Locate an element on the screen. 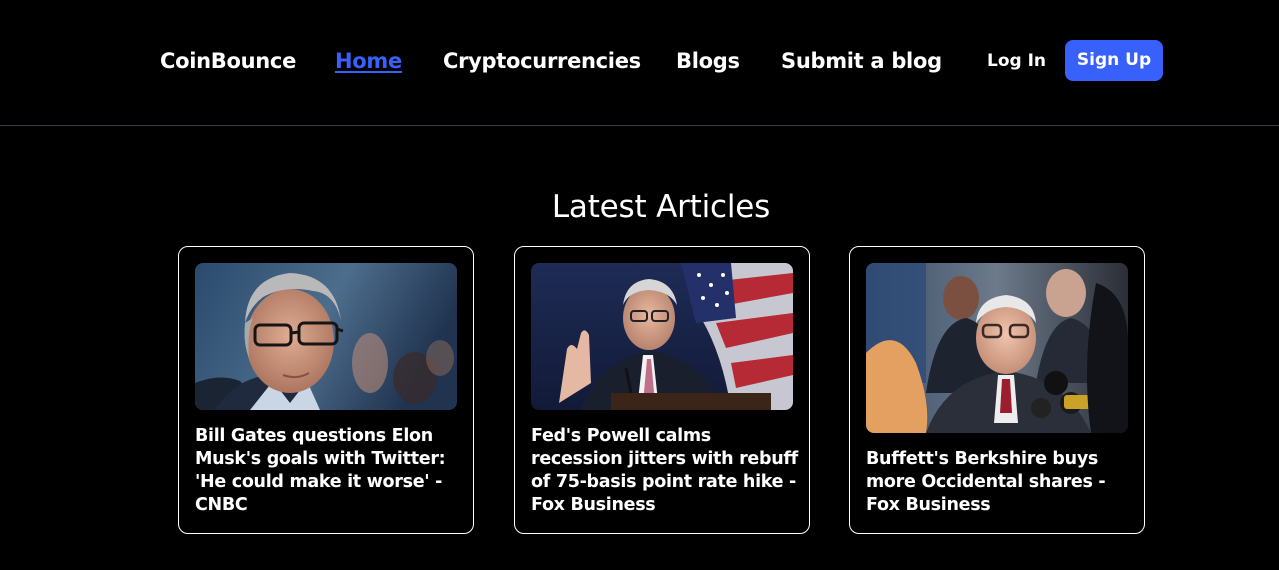  section-title: Latest Articles is located at coordinates (661, 206).